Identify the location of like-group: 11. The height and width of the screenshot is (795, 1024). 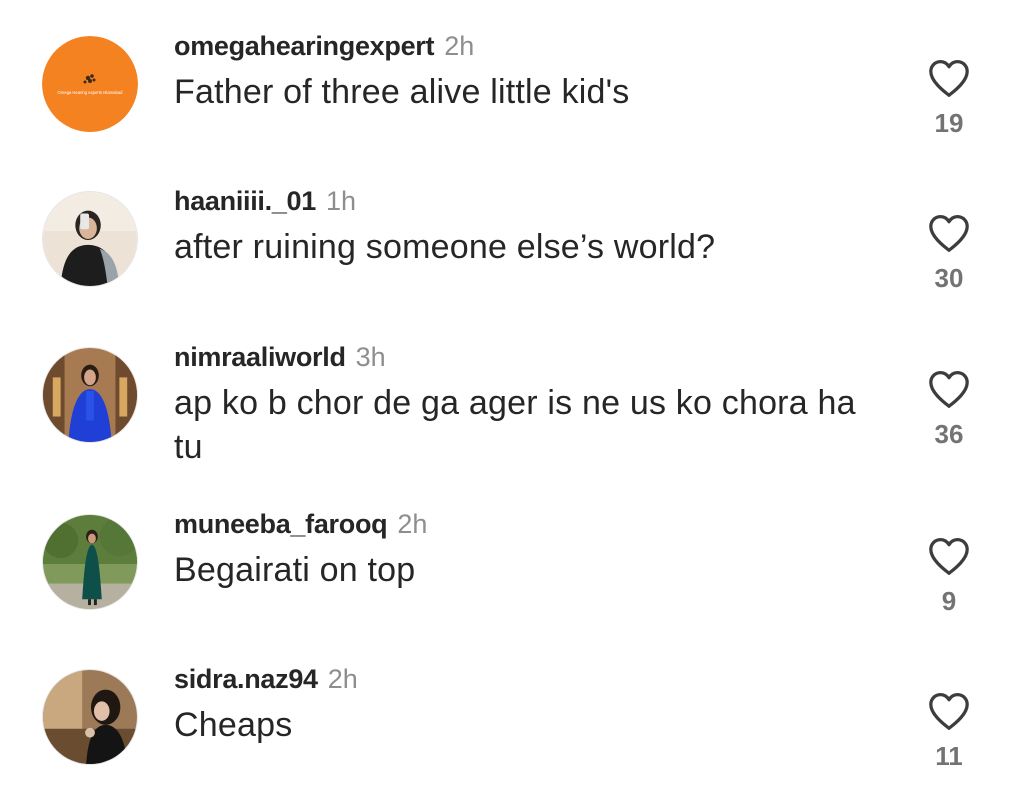
(949, 731).